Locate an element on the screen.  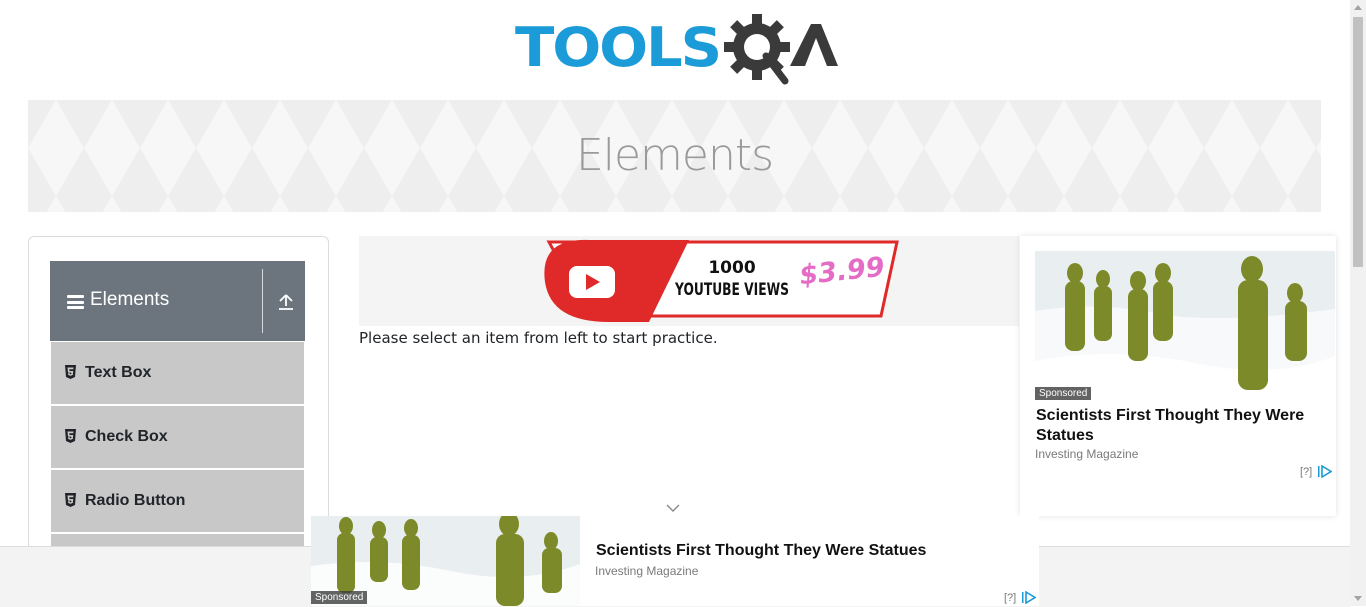
sidebar-item-radio-button: Radio Button is located at coordinates (177, 502).